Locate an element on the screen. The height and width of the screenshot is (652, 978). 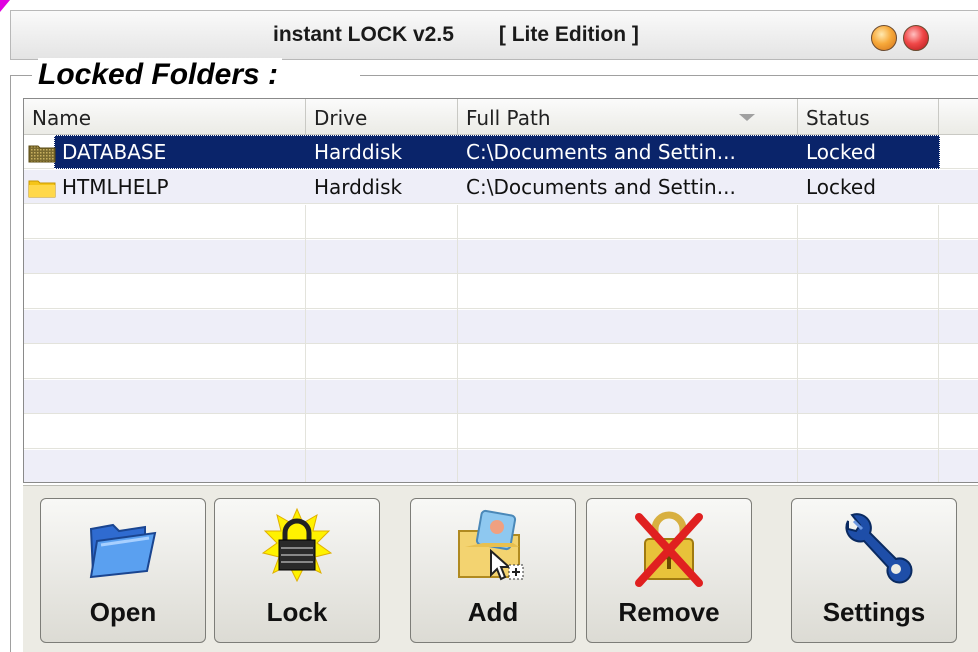
column-header-full-path: Full Path is located at coordinates (628, 117).